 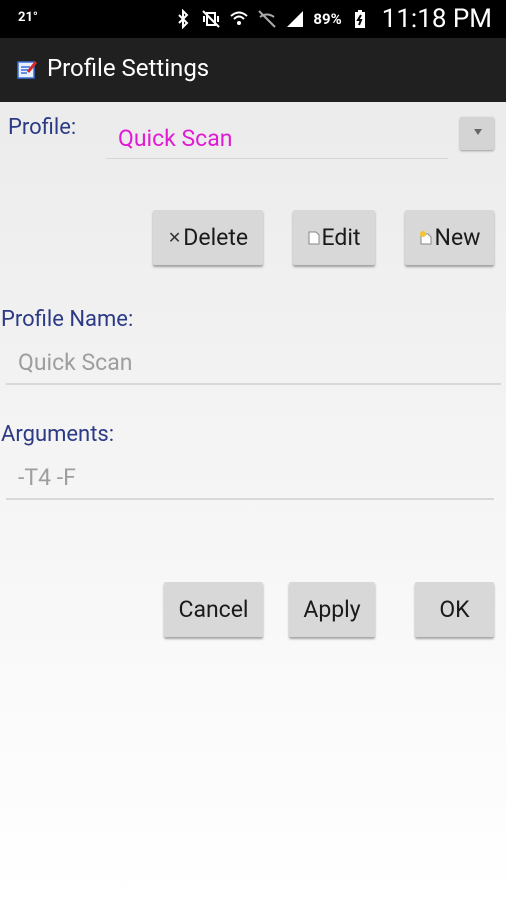 I want to click on battery-percent: 89%, so click(x=327, y=19).